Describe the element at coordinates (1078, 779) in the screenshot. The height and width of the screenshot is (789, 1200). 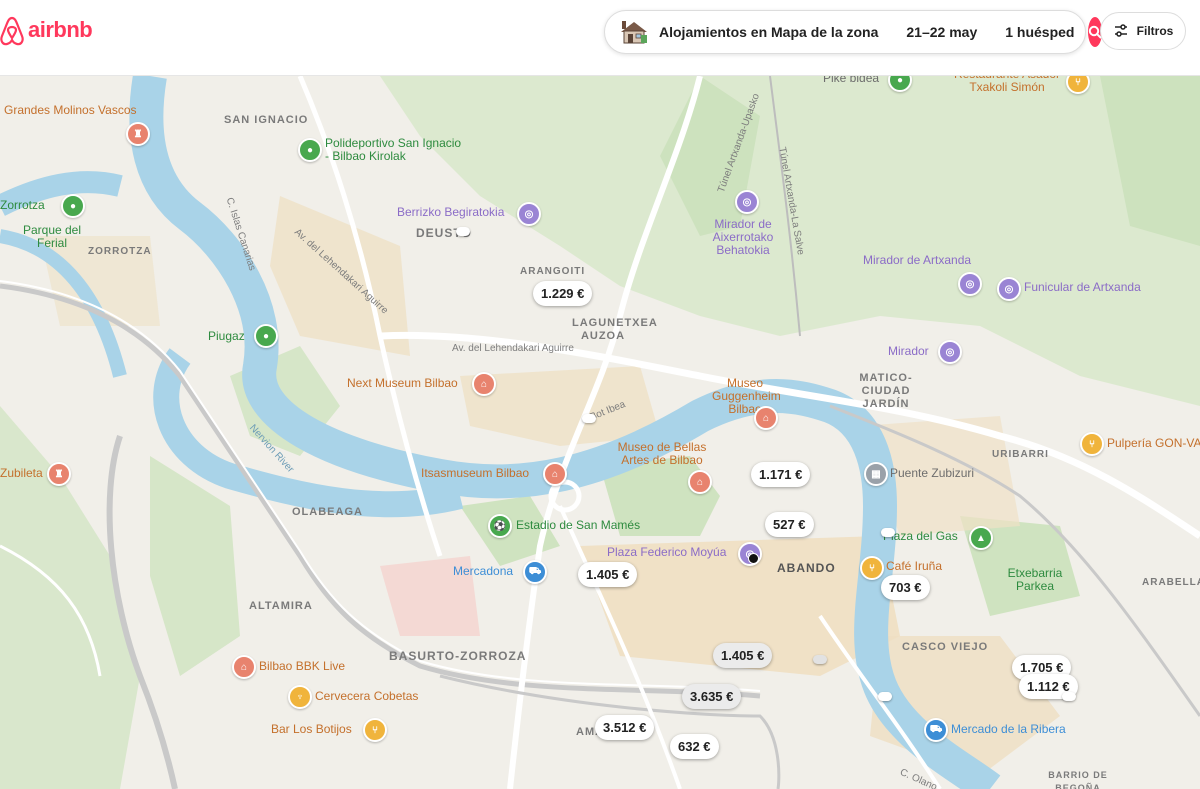
I see `district-label: BARRIO DE BEGOÑA` at that location.